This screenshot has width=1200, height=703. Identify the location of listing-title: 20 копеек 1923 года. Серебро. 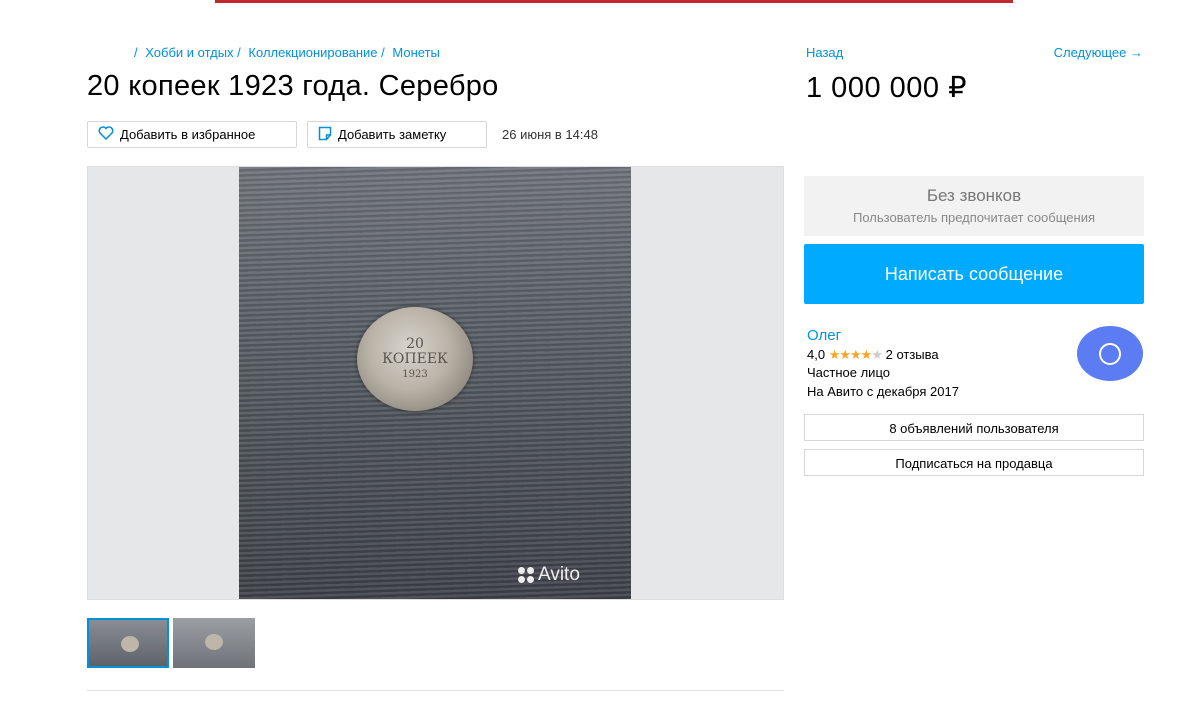
(293, 86).